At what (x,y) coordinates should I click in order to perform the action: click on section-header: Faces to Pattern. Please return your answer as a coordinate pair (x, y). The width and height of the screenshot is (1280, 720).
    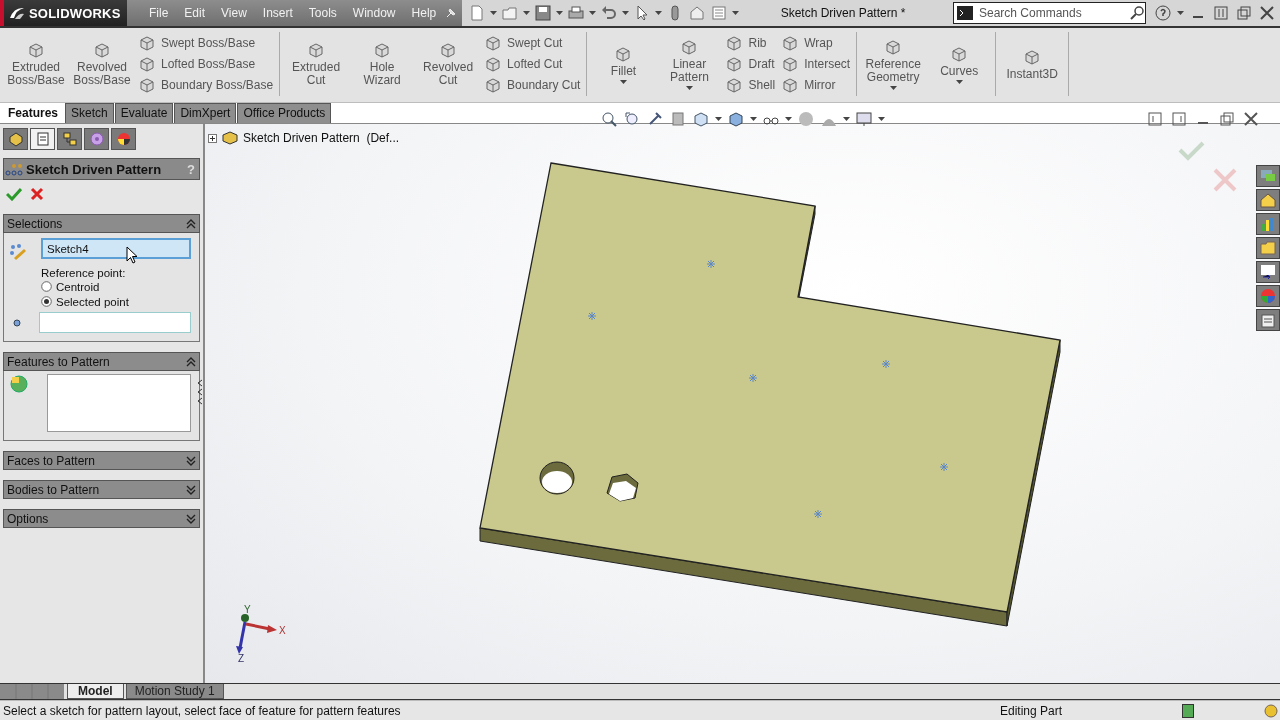
    Looking at the image, I should click on (101, 460).